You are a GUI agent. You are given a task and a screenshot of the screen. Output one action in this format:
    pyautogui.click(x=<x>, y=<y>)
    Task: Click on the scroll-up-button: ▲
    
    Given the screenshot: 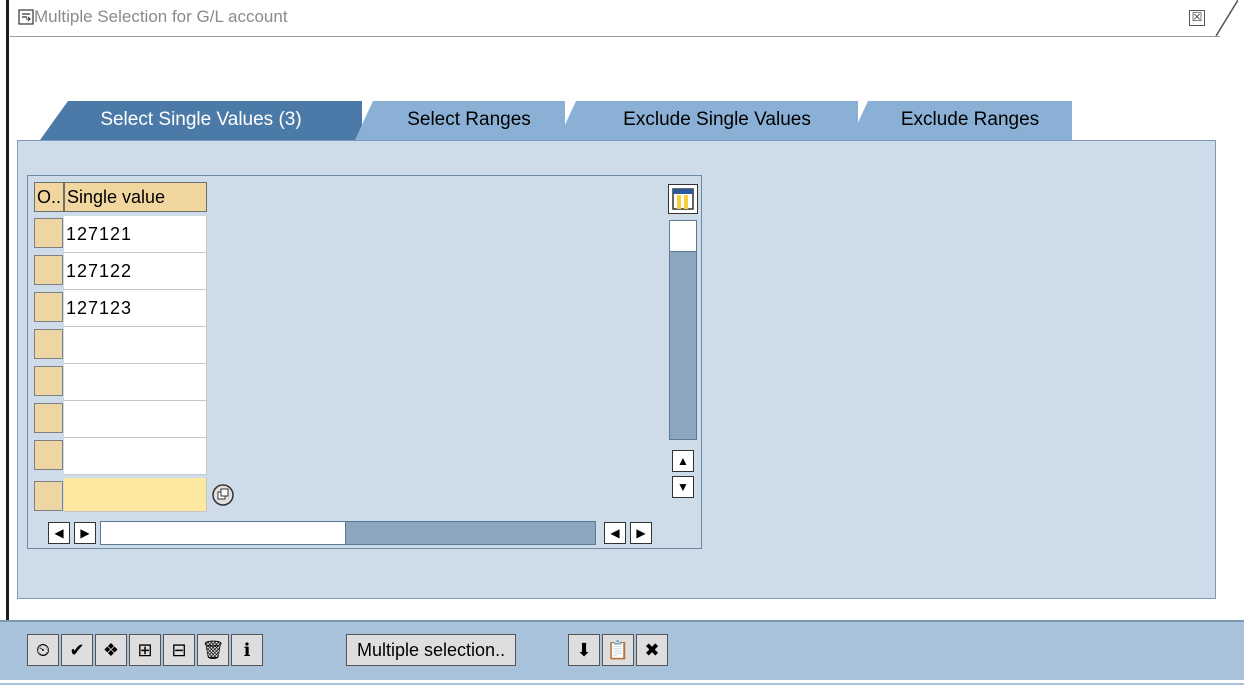 What is the action you would take?
    pyautogui.click(x=683, y=461)
    